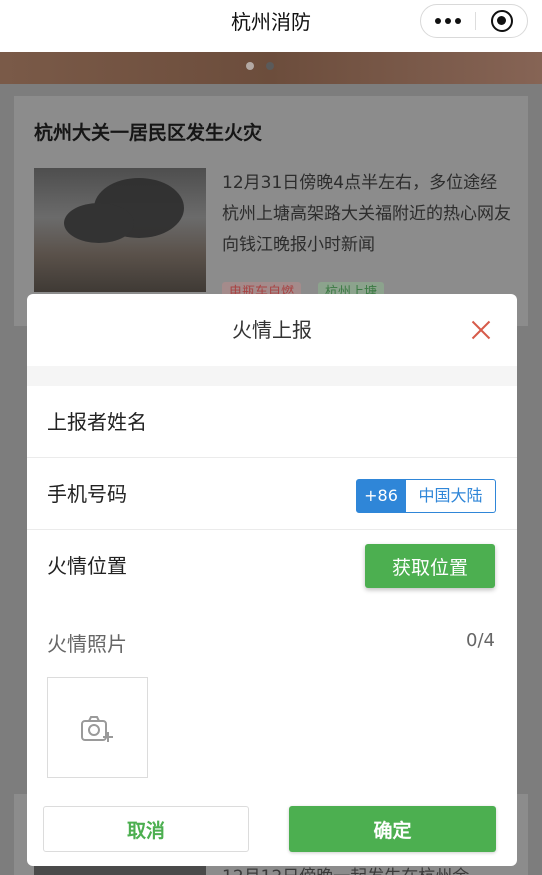  What do you see at coordinates (97, 422) in the screenshot?
I see `reporter-name-label: 上报者姓名` at bounding box center [97, 422].